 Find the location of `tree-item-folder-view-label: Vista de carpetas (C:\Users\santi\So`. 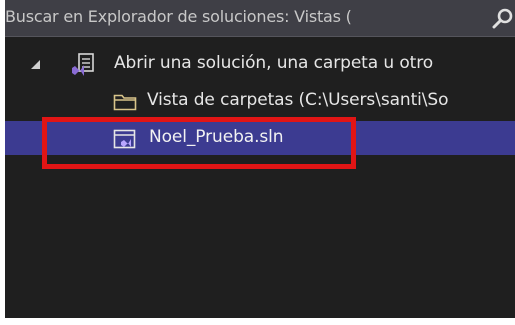

tree-item-folder-view-label: Vista de carpetas (C:\Users\santi\So is located at coordinates (298, 100).